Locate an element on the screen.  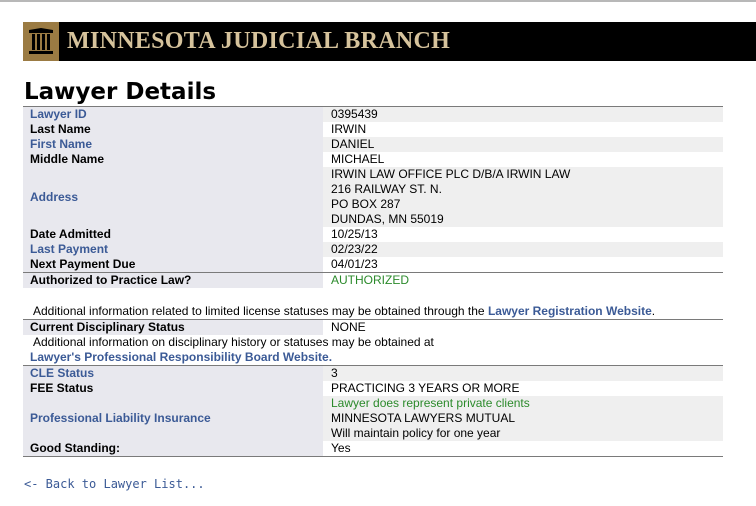
good-standing-value: Yes is located at coordinates (341, 448).